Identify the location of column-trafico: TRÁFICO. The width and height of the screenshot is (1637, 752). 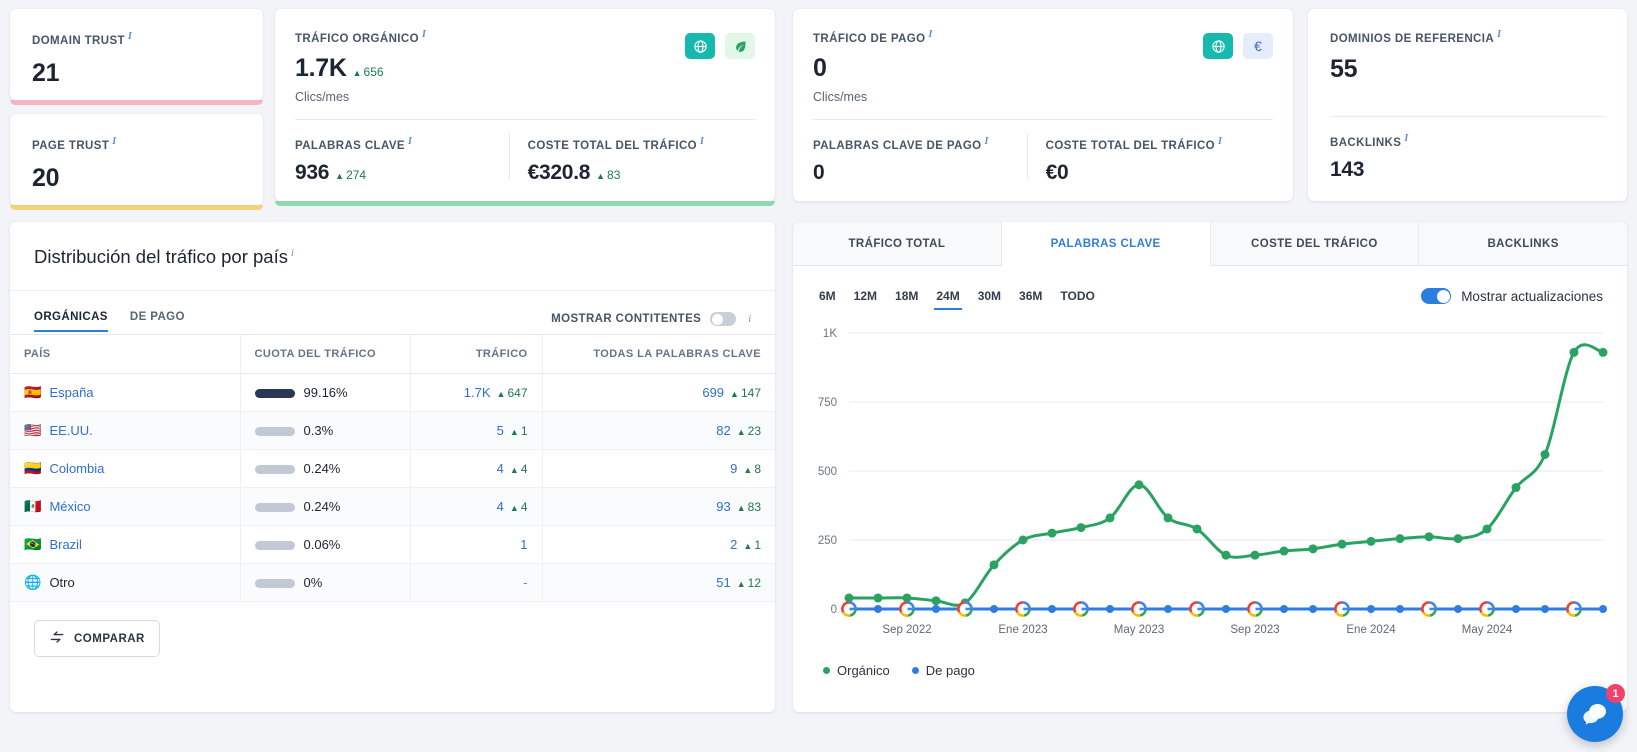
(475, 354).